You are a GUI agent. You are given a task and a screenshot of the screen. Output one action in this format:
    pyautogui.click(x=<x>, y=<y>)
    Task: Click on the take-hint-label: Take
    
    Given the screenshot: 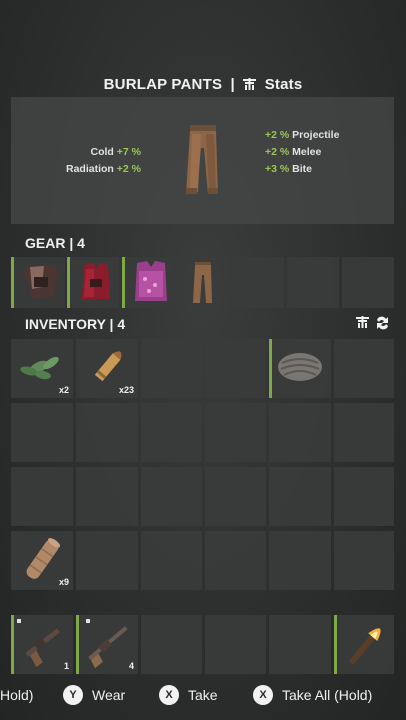 What is the action you would take?
    pyautogui.click(x=203, y=695)
    